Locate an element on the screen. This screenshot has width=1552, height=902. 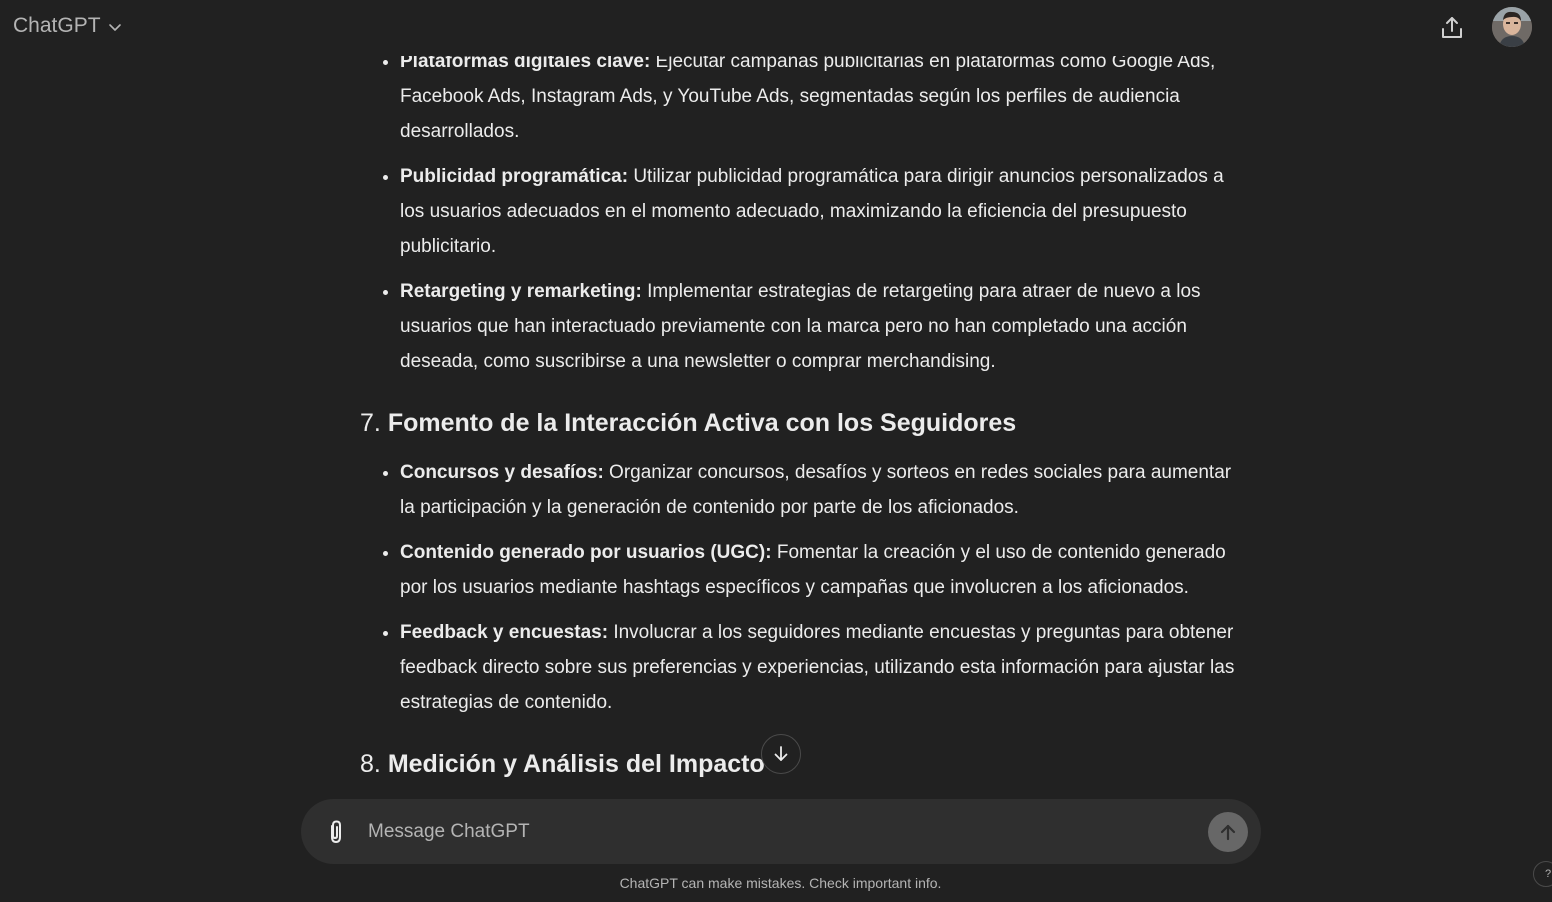
chevron-down-icon is located at coordinates (114, 27).